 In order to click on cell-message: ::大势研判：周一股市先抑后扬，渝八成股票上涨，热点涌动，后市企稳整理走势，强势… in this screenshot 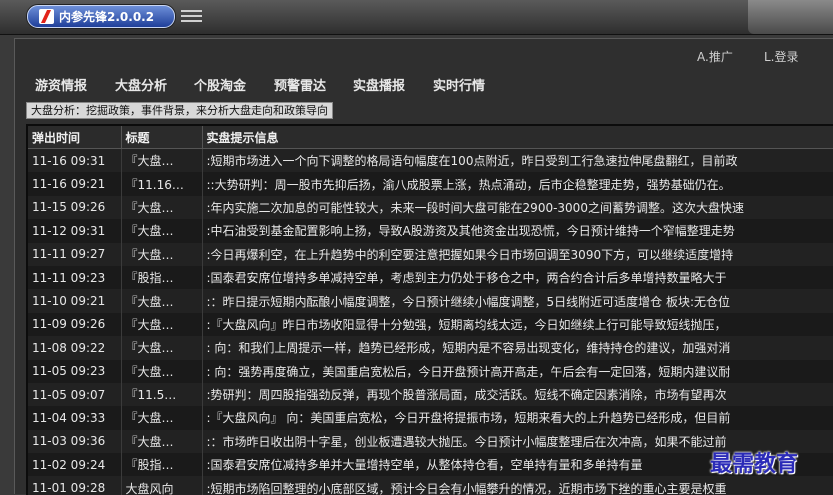, I will do `click(517, 184)`.